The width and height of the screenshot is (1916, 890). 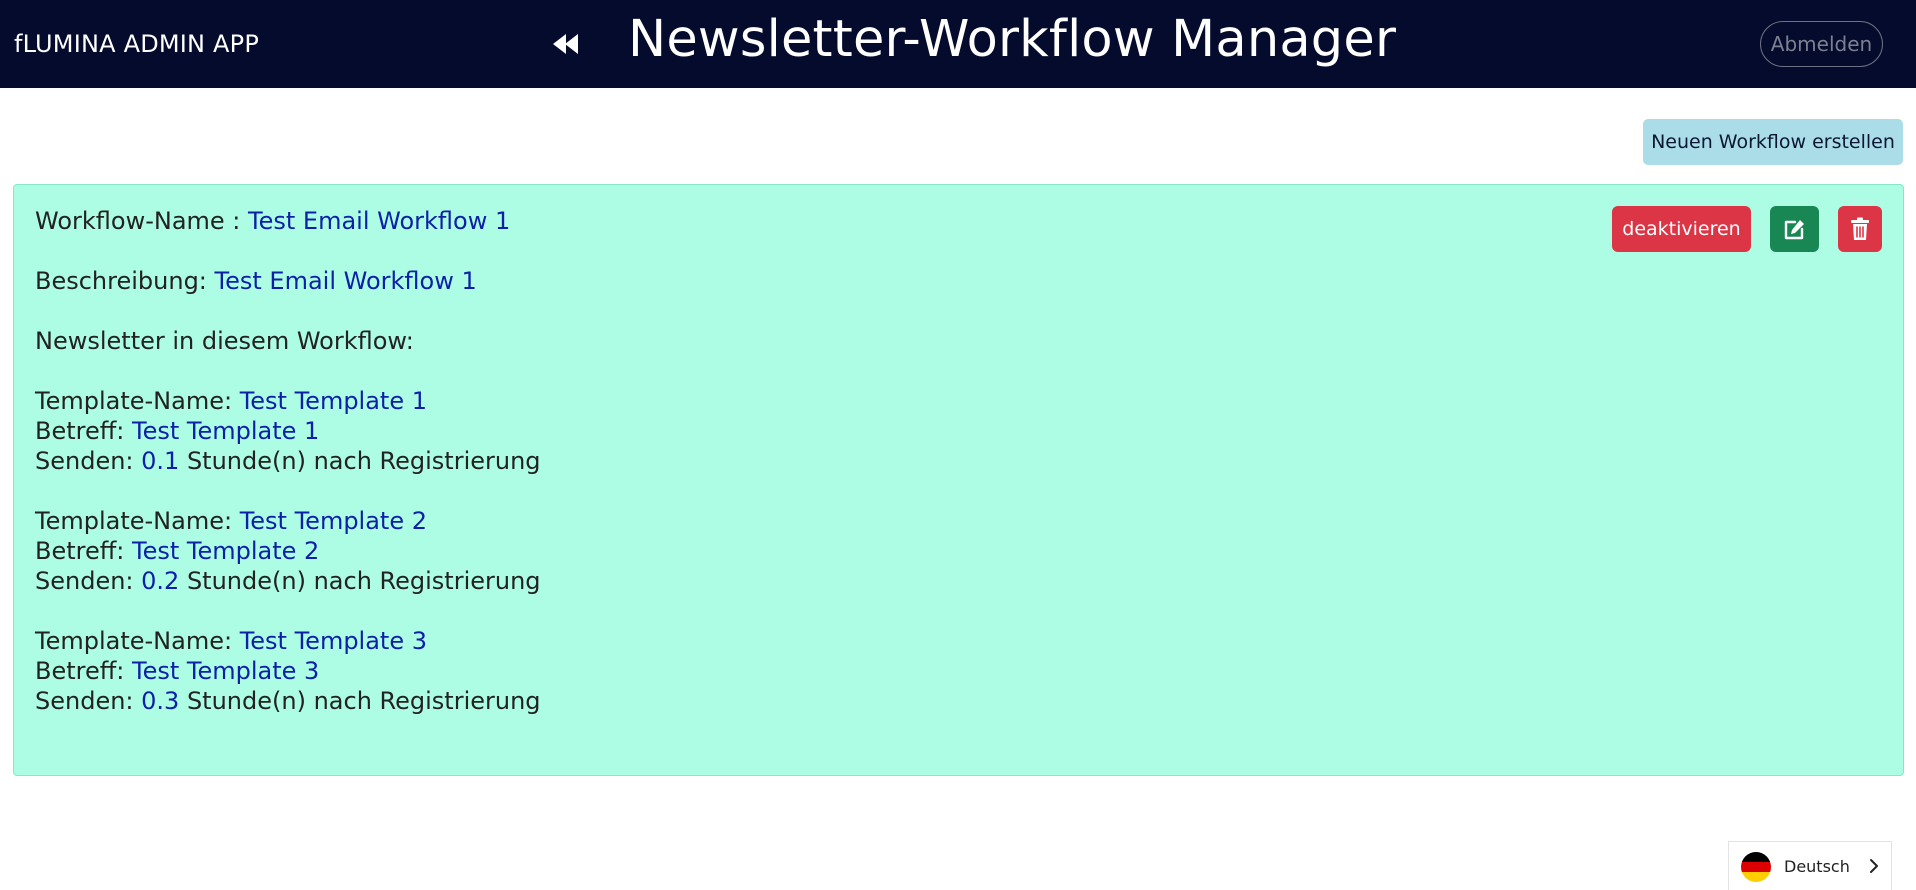 What do you see at coordinates (1756, 867) in the screenshot?
I see `german-flag-icon` at bounding box center [1756, 867].